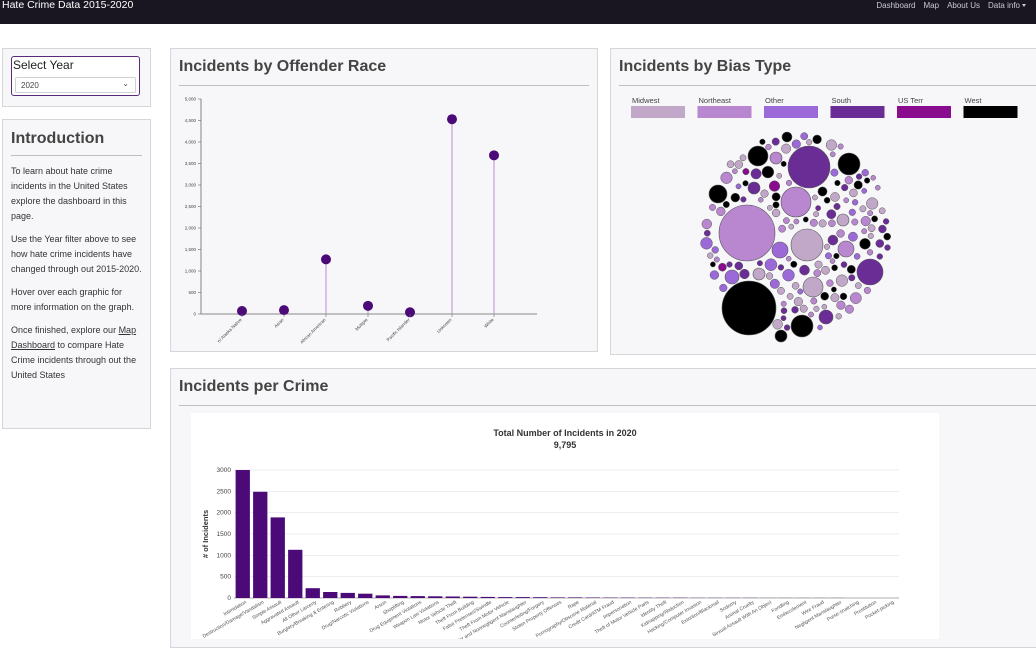  What do you see at coordinates (191, 228) in the screenshot?
I see `y-tick-label: 2,000` at bounding box center [191, 228].